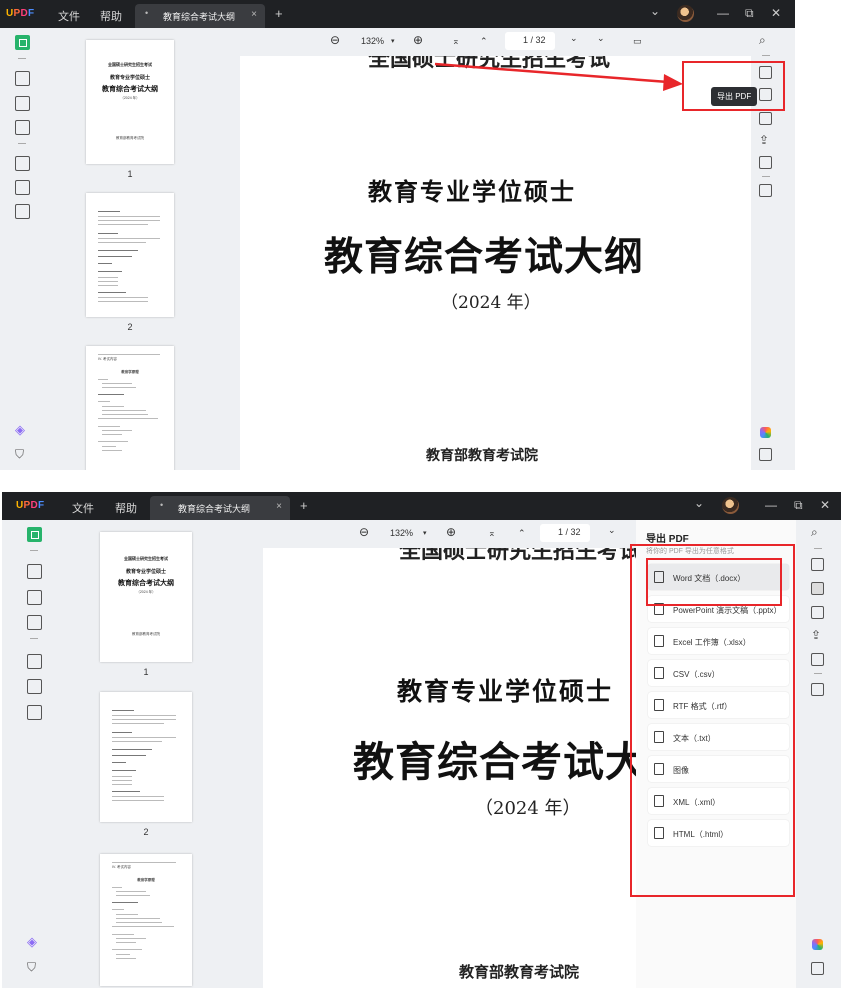  What do you see at coordinates (505, 691) in the screenshot?
I see `document-subtitle: 教育专业学位硕士` at bounding box center [505, 691].